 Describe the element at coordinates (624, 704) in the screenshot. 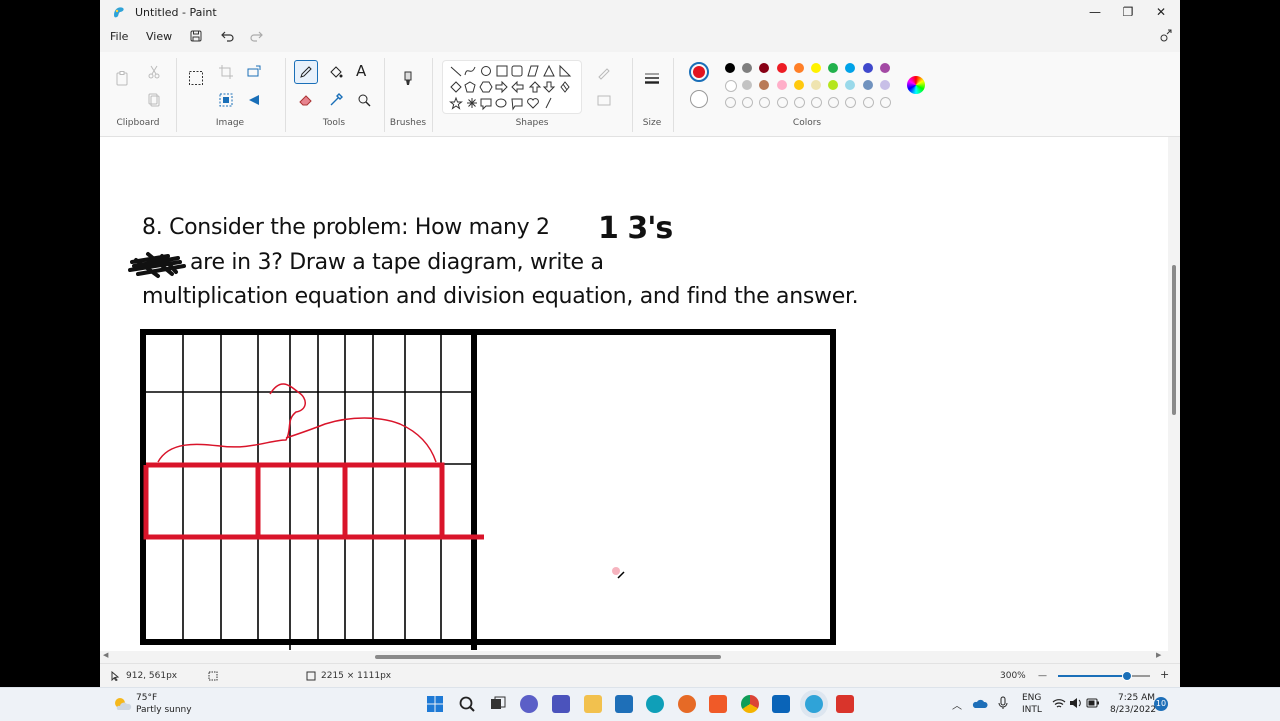

I see `store-icon` at that location.